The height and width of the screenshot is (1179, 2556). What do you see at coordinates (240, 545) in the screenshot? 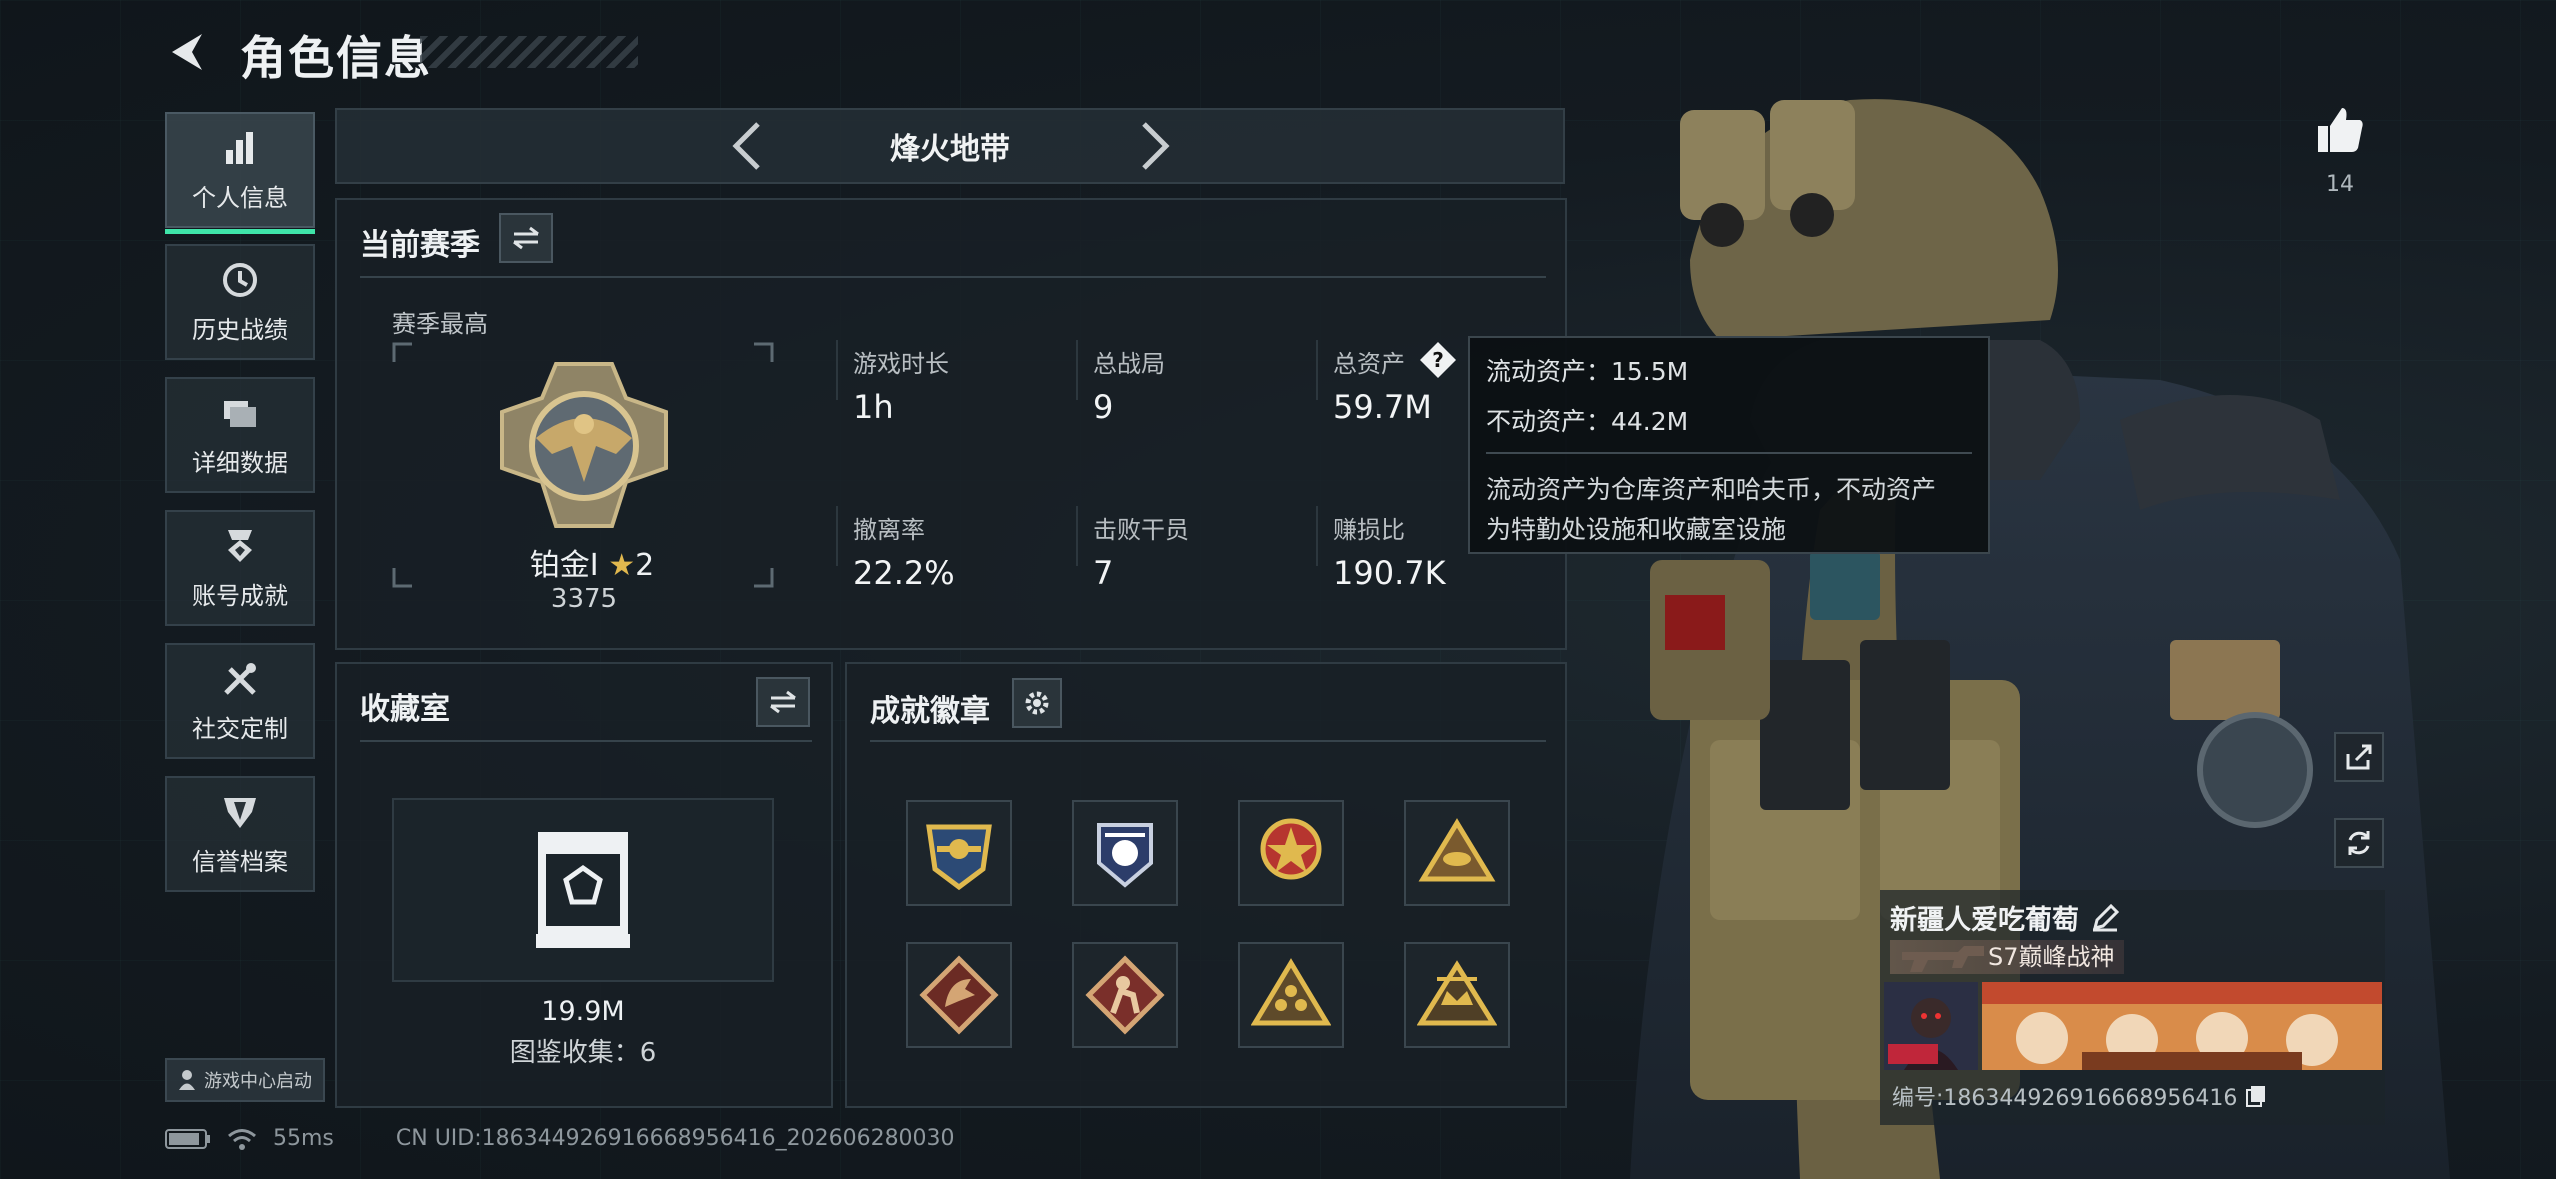
I see `achievement-medal-icon` at bounding box center [240, 545].